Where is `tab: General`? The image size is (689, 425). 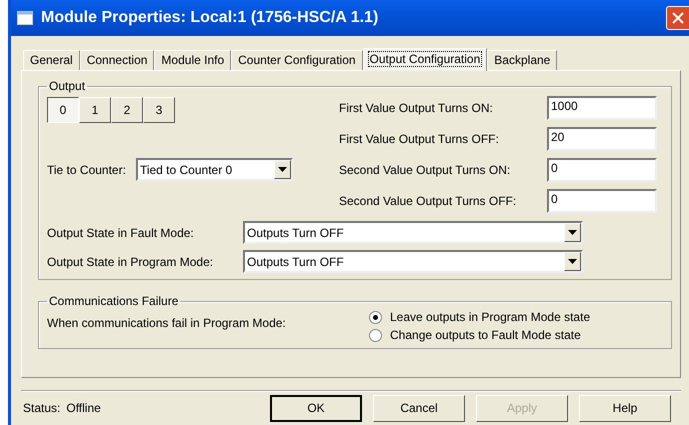 tab: General is located at coordinates (51, 60).